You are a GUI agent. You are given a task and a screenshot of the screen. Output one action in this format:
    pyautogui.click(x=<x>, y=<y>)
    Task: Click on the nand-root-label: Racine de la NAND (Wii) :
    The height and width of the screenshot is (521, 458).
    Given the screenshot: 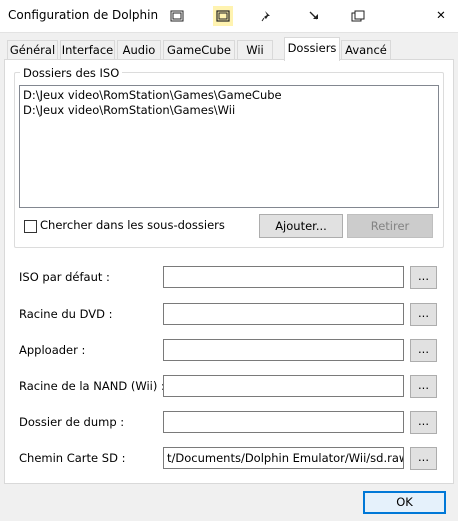 What is the action you would take?
    pyautogui.click(x=92, y=386)
    